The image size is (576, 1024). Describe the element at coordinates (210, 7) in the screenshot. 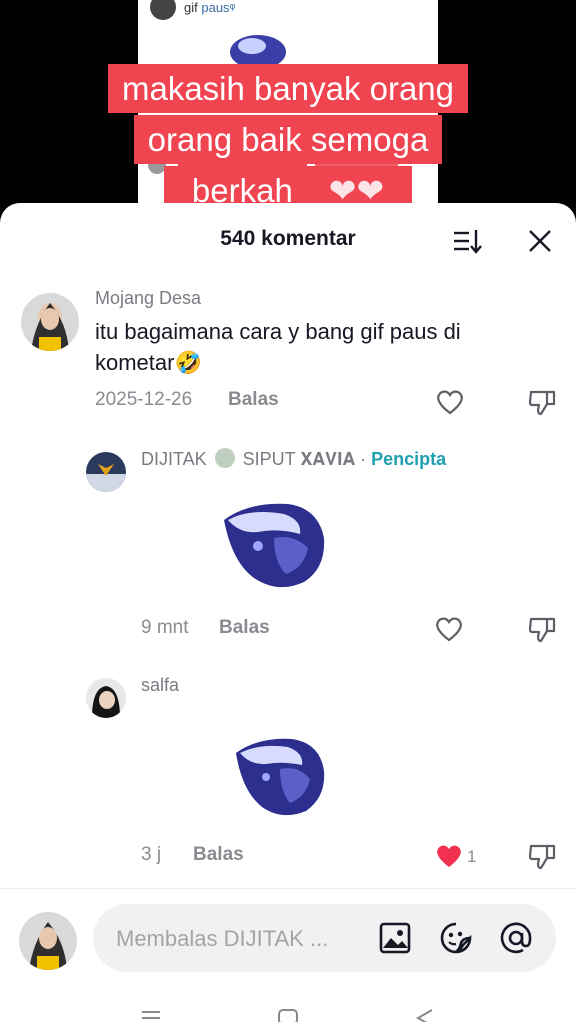

I see `gif-source-label: gif pausᵠ` at that location.